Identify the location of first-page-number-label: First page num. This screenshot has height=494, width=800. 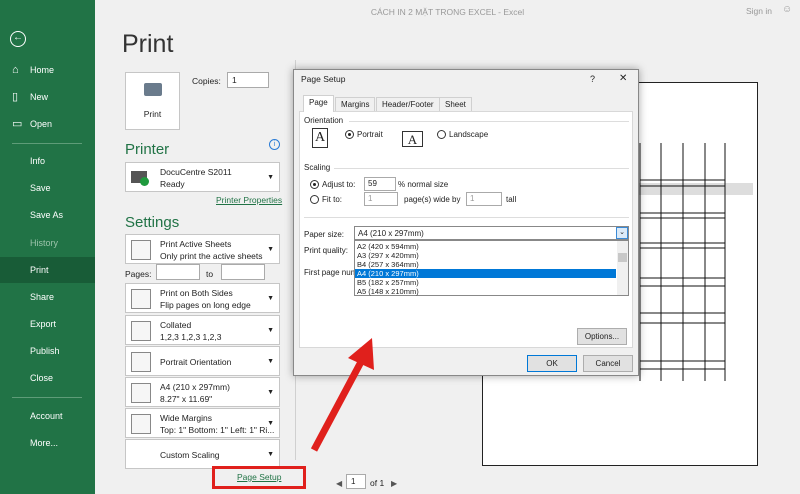
(331, 272).